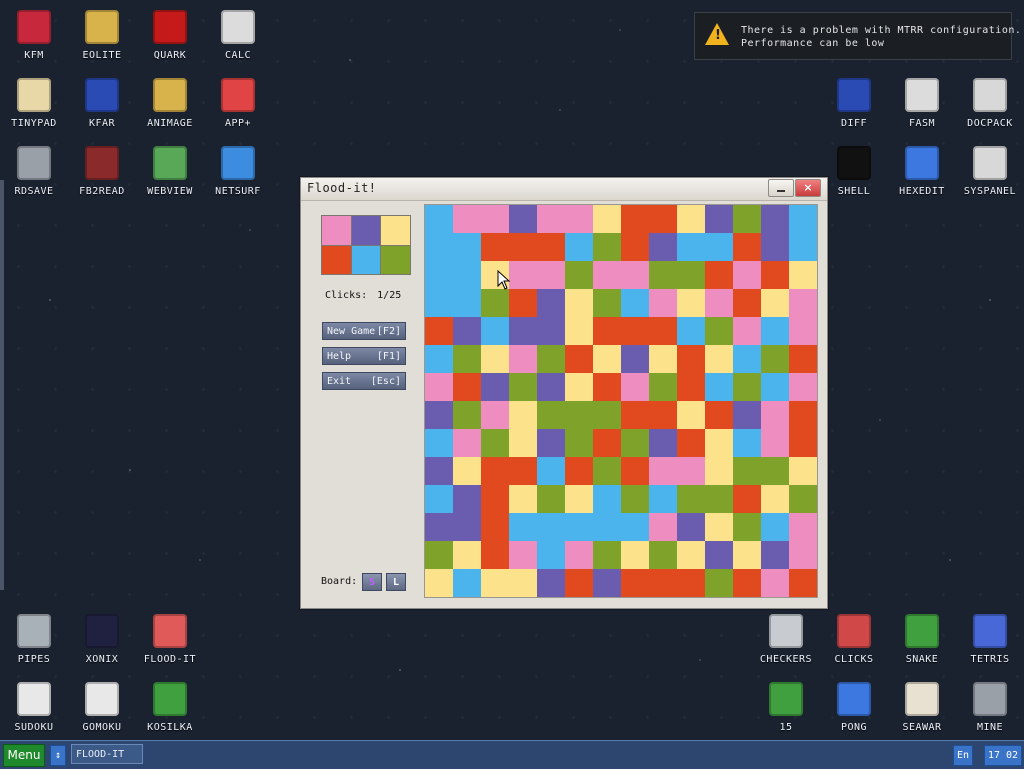 This screenshot has width=1024, height=769. I want to click on close-button: ×, so click(808, 188).